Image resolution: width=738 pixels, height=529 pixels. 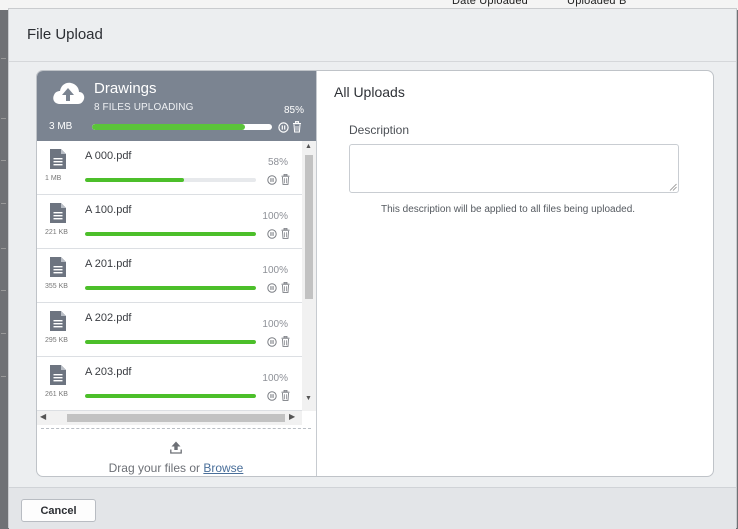 What do you see at coordinates (56, 340) in the screenshot?
I see `file-size: 295 KB` at bounding box center [56, 340].